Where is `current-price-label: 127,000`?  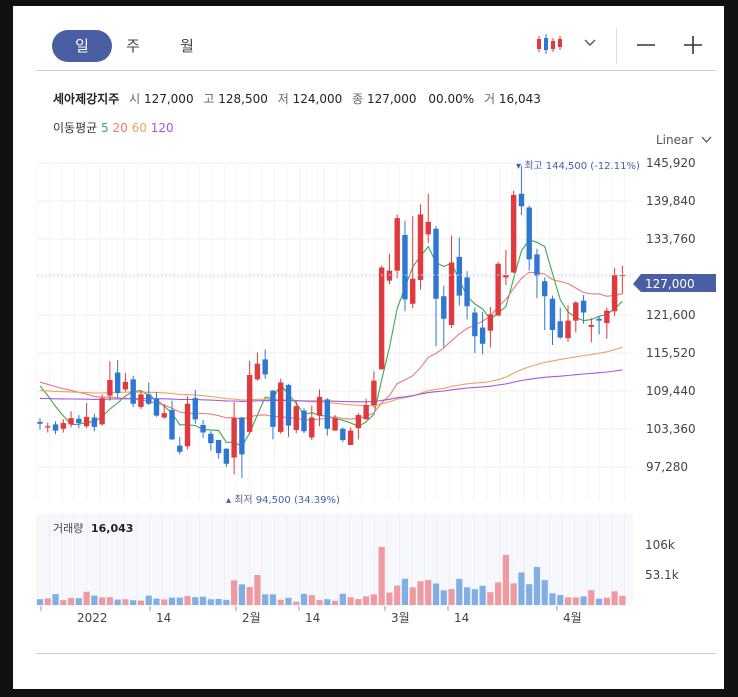 current-price-label: 127,000 is located at coordinates (670, 284).